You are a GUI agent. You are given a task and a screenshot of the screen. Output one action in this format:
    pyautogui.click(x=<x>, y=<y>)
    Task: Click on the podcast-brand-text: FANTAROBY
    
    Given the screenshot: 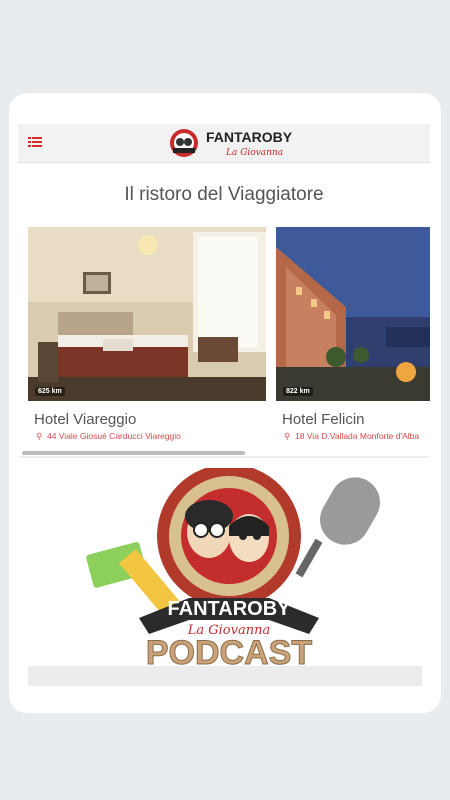 What is the action you would take?
    pyautogui.click(x=230, y=609)
    